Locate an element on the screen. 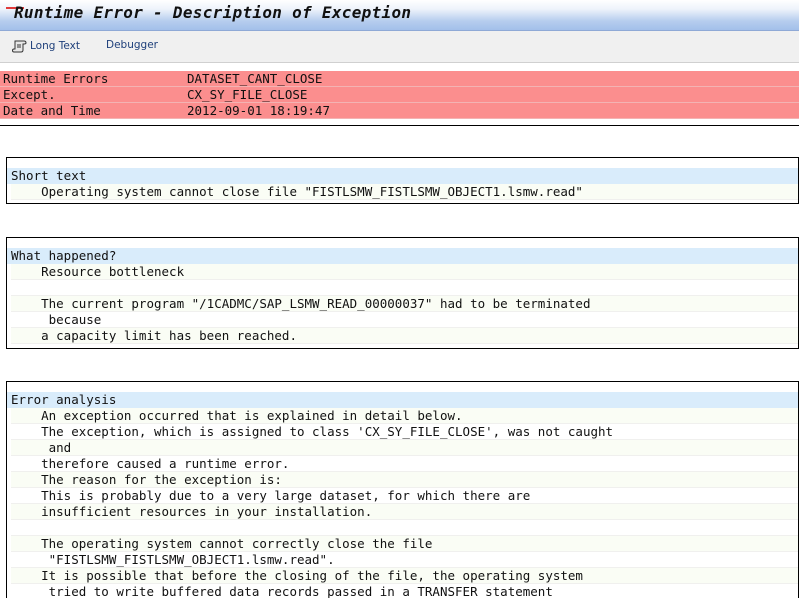 The width and height of the screenshot is (799, 598). long-text-button: Long Text is located at coordinates (46, 46).